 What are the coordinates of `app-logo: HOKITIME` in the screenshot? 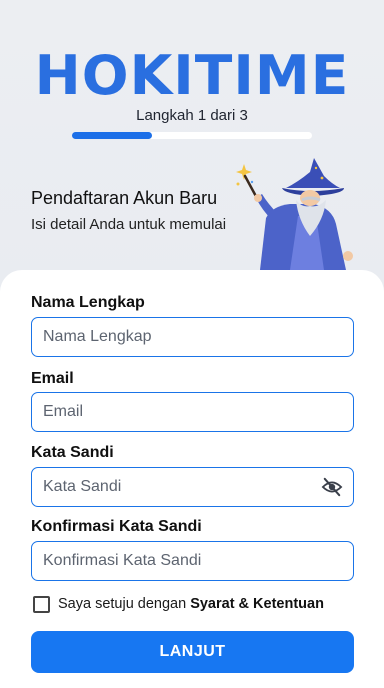 It's located at (192, 75).